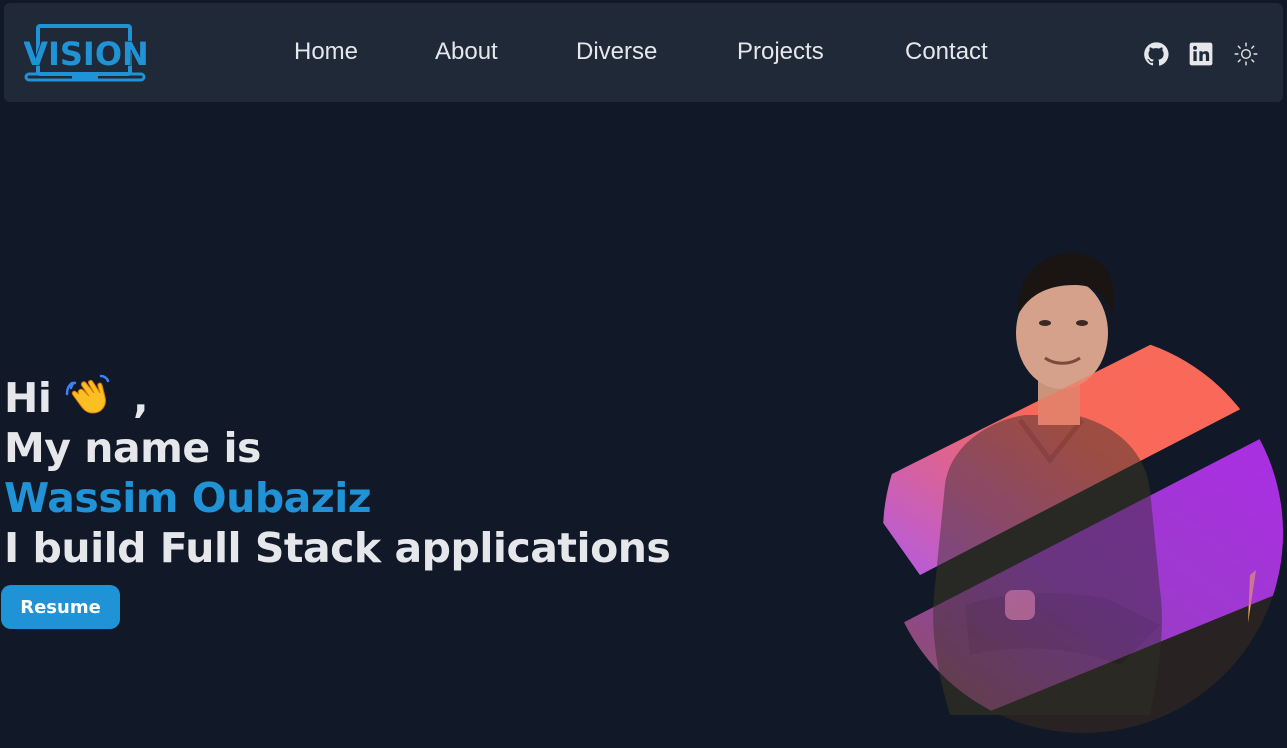  I want to click on nav-about: About, so click(466, 52).